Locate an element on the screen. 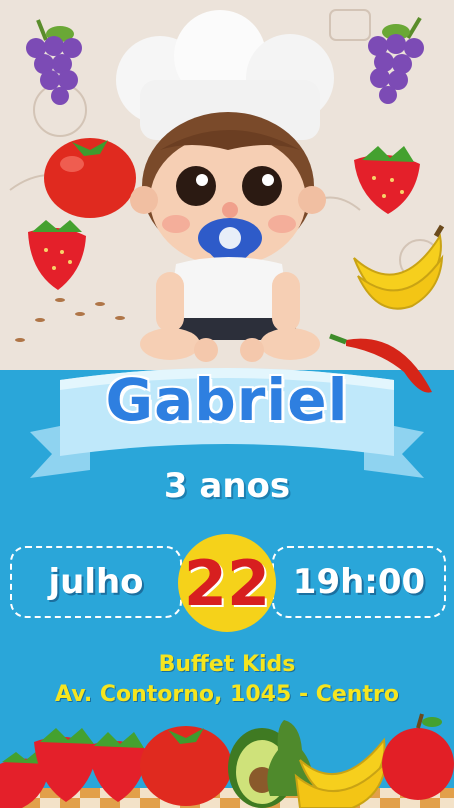 The image size is (454, 808). child-age: 3 anos is located at coordinates (227, 486).